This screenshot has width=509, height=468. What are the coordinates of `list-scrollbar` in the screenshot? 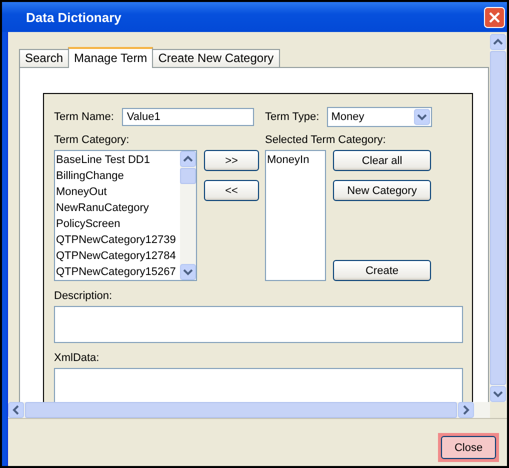 It's located at (188, 215).